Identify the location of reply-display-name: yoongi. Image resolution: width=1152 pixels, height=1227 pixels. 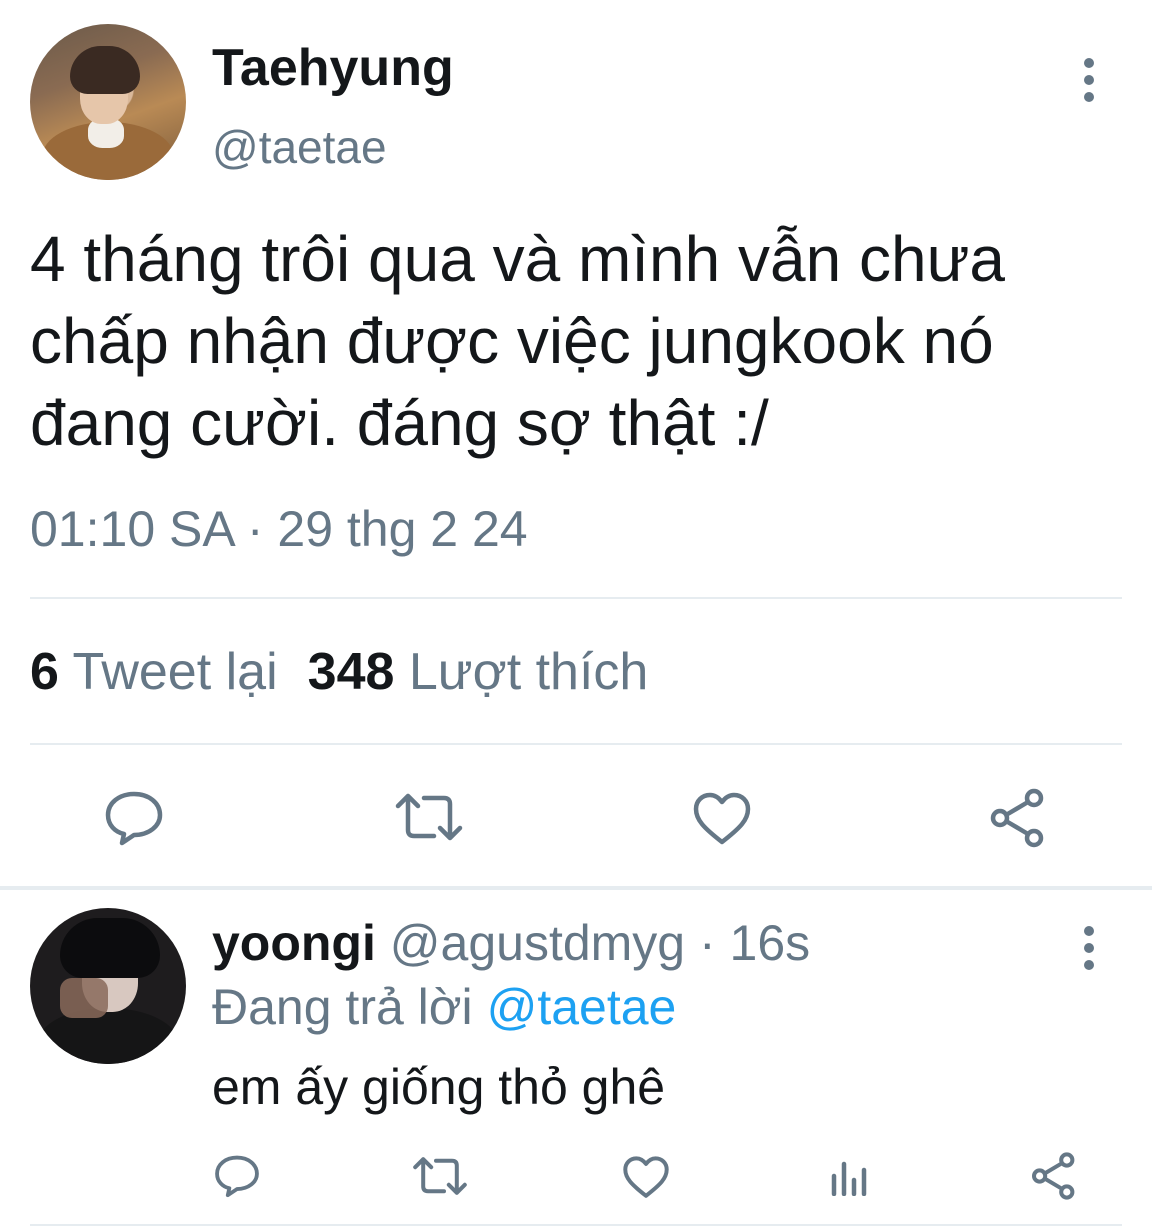
(294, 943).